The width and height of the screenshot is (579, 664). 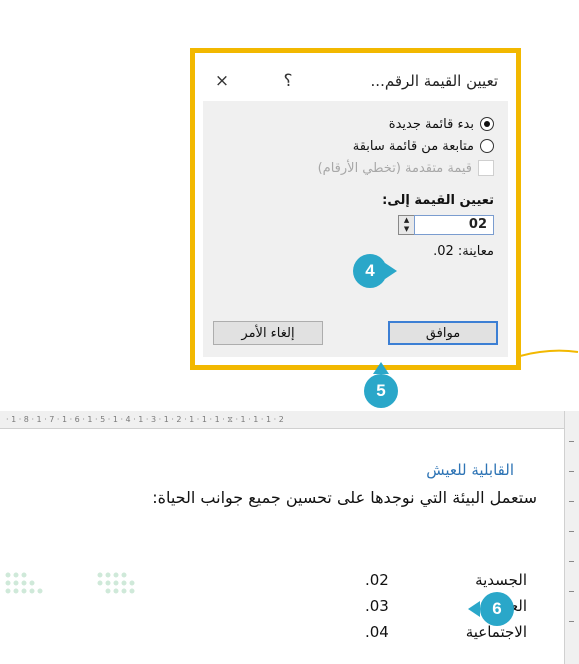 I want to click on preview-text: معاينة: 02., so click(x=463, y=251).